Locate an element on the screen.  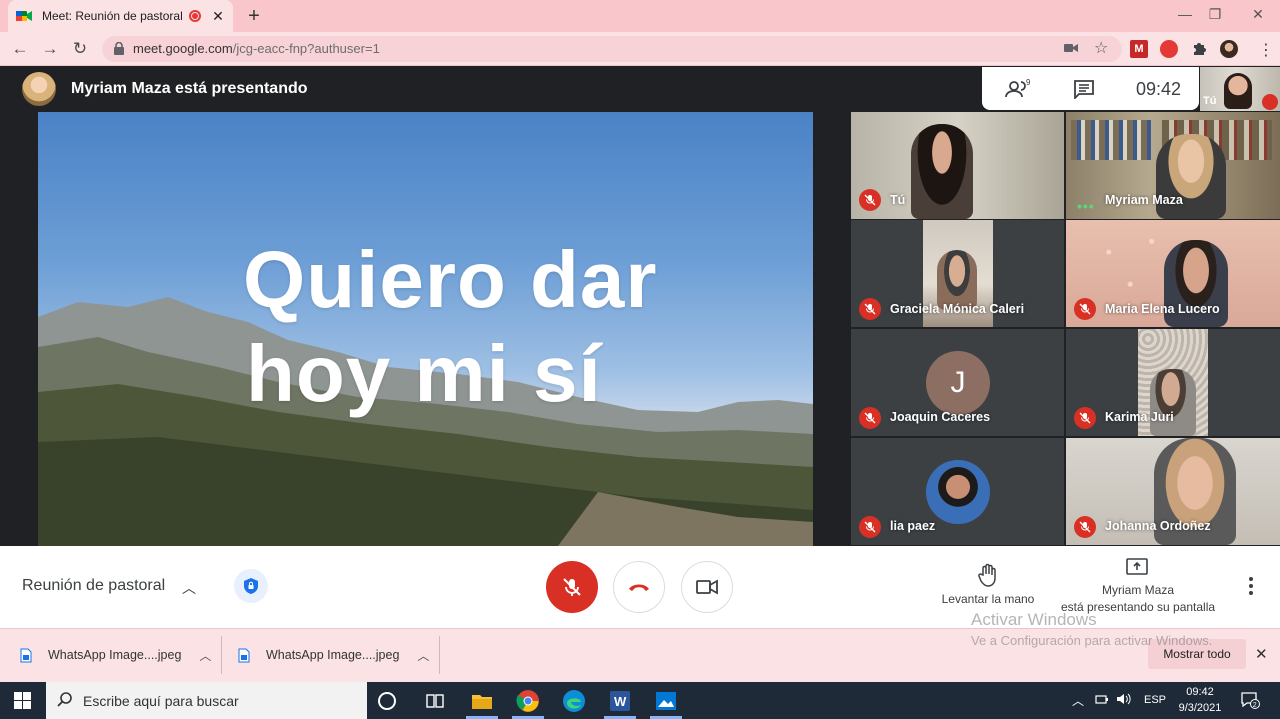
lock-icon is located at coordinates (119, 48).